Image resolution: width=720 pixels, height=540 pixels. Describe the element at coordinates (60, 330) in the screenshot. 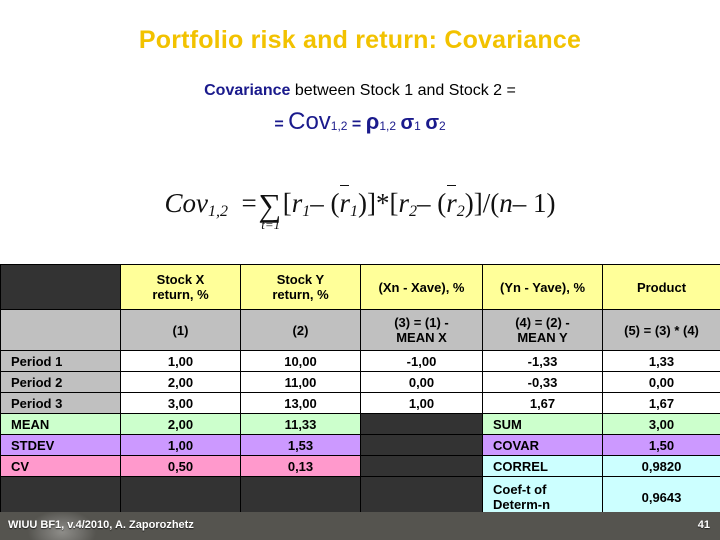

I see `subheader-corner-cell` at that location.